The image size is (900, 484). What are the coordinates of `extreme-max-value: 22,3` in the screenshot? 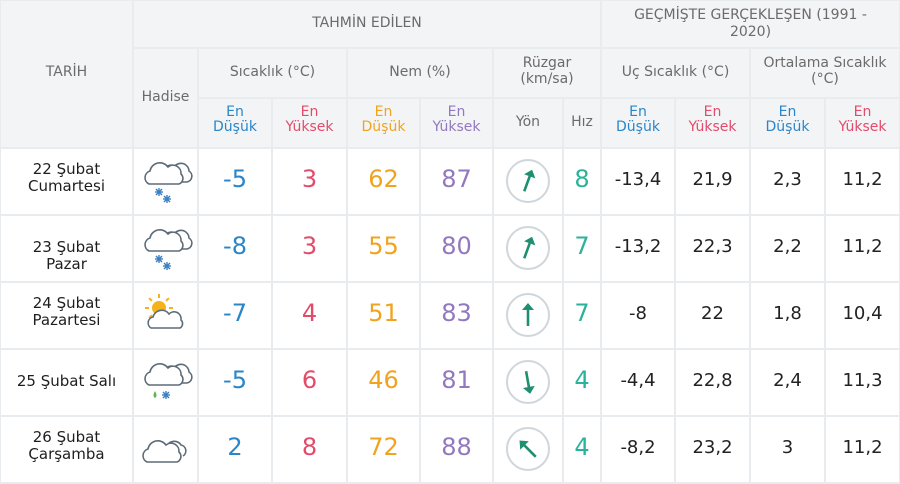 It's located at (712, 246).